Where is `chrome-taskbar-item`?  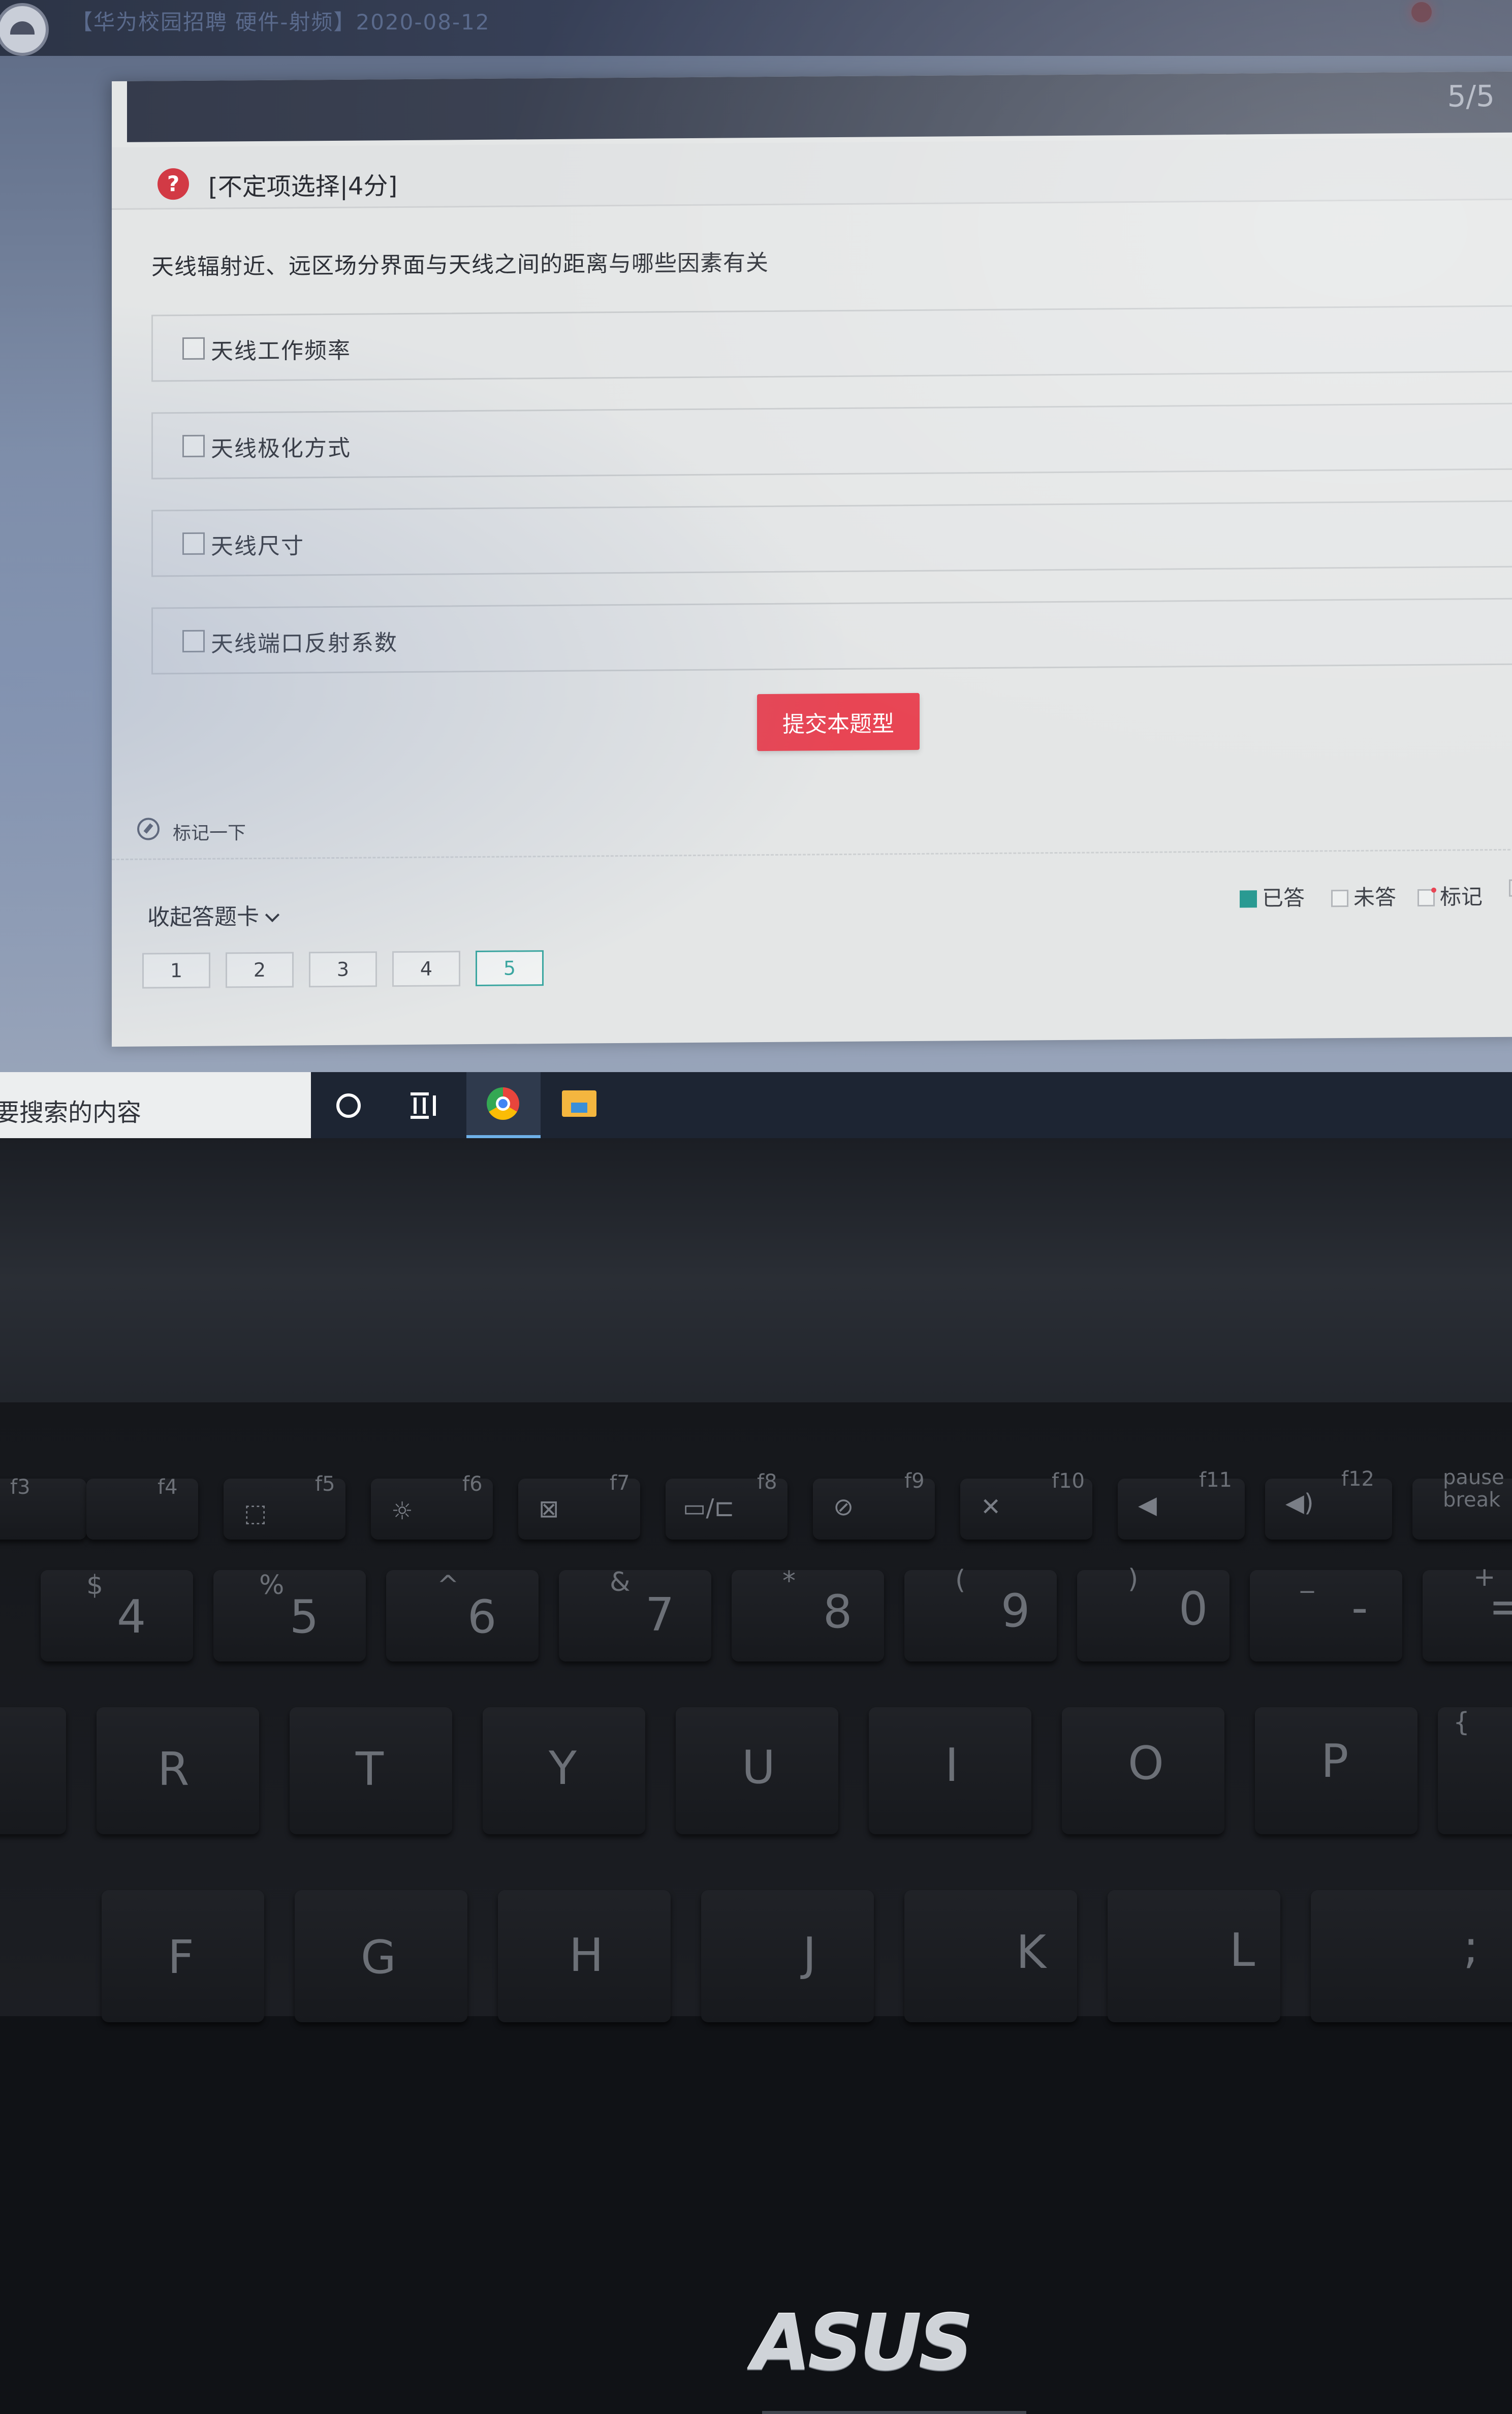
chrome-taskbar-item is located at coordinates (503, 1105).